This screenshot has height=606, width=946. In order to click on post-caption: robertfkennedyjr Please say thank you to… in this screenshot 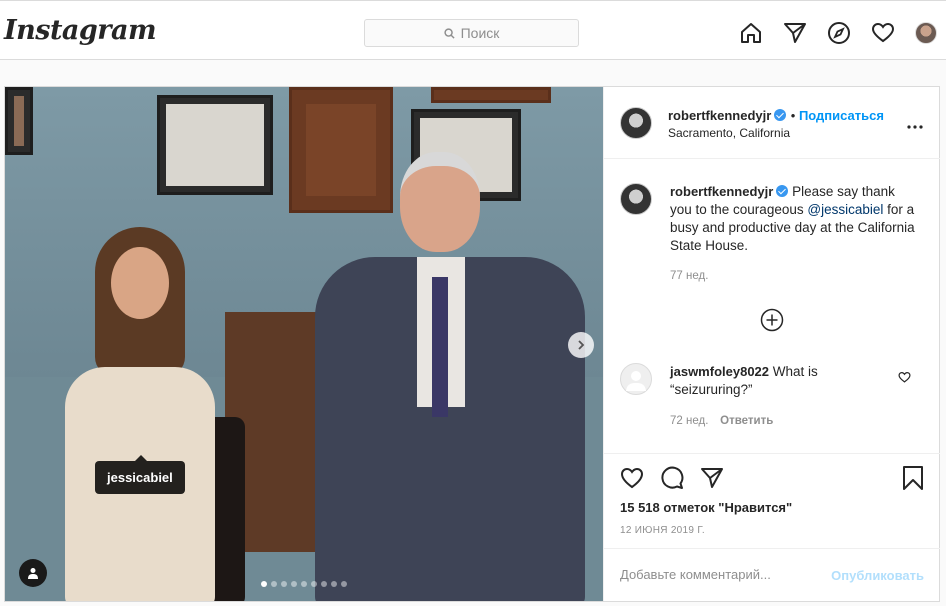, I will do `click(795, 234)`.